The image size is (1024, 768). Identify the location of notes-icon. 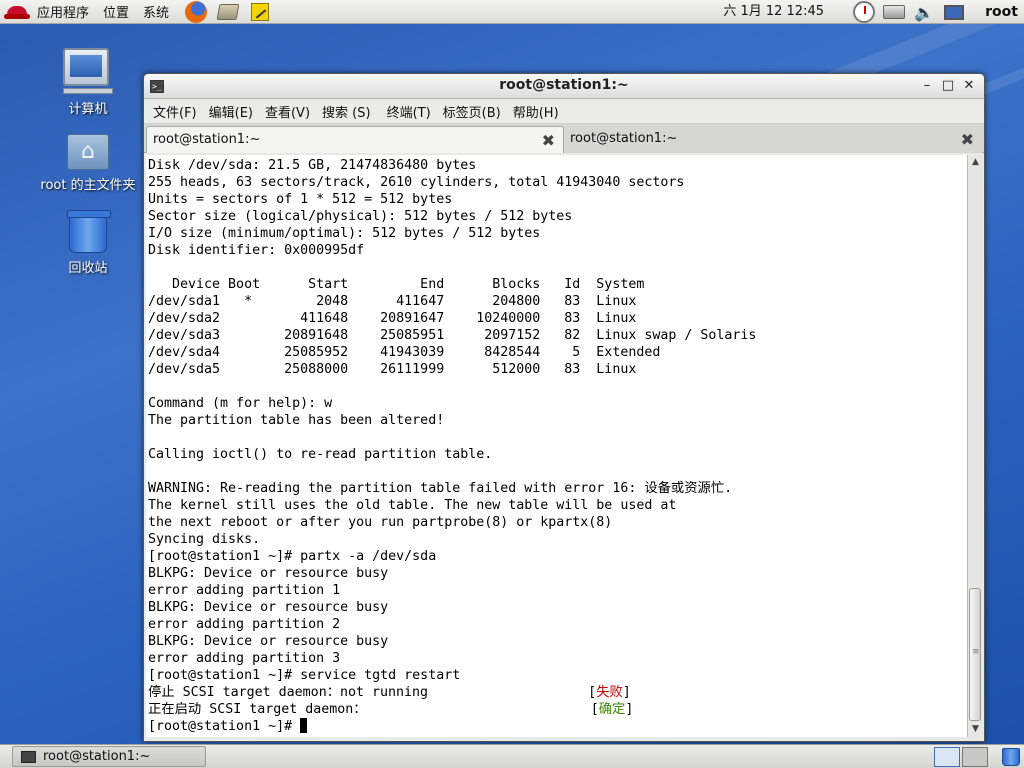
(260, 11).